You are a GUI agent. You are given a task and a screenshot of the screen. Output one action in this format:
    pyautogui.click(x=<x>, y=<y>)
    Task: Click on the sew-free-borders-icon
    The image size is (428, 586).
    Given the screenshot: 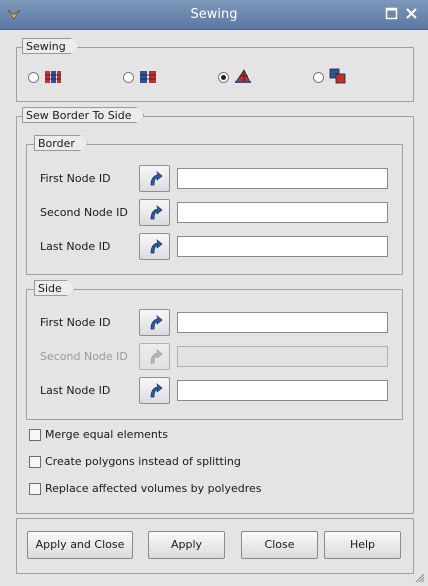 What is the action you would take?
    pyautogui.click(x=53, y=77)
    